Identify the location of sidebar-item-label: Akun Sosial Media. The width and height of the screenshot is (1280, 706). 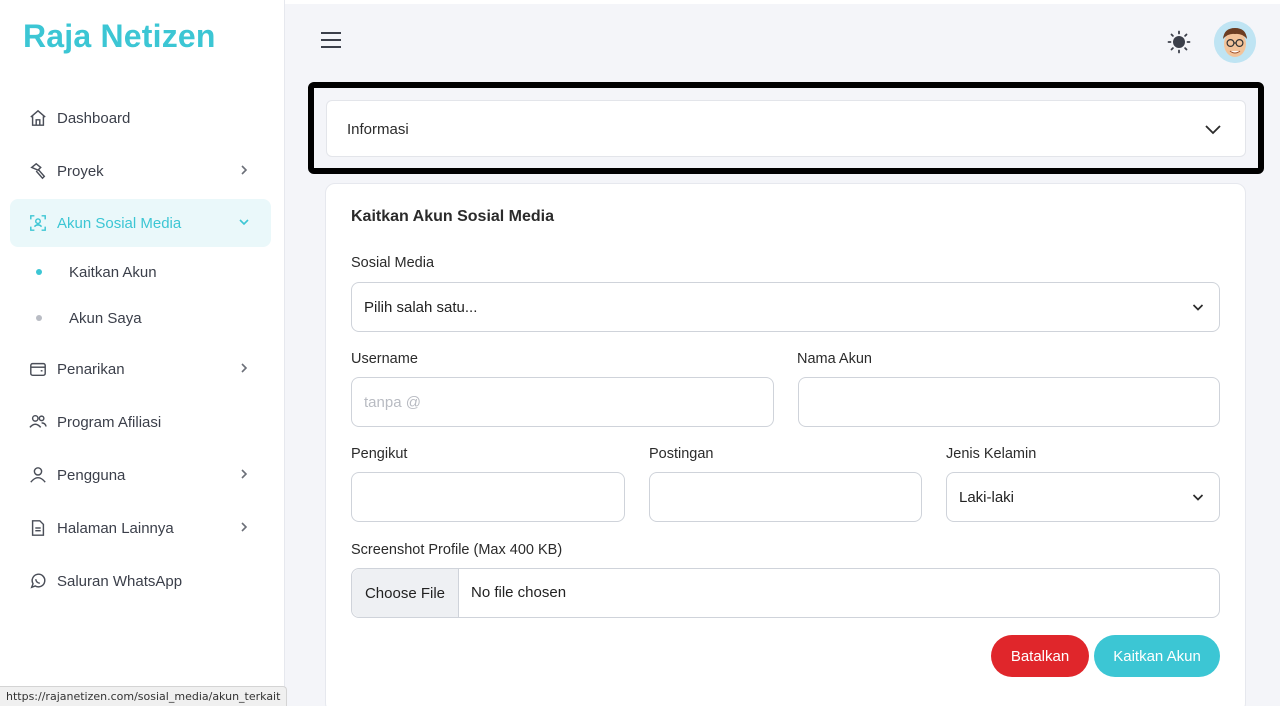
(119, 223).